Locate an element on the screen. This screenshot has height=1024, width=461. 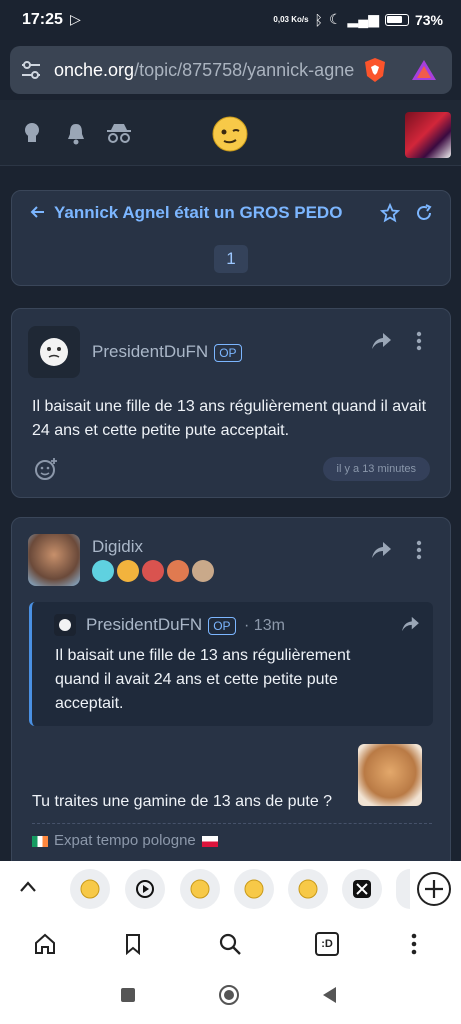
status-time: 17:25 is located at coordinates (42, 19).